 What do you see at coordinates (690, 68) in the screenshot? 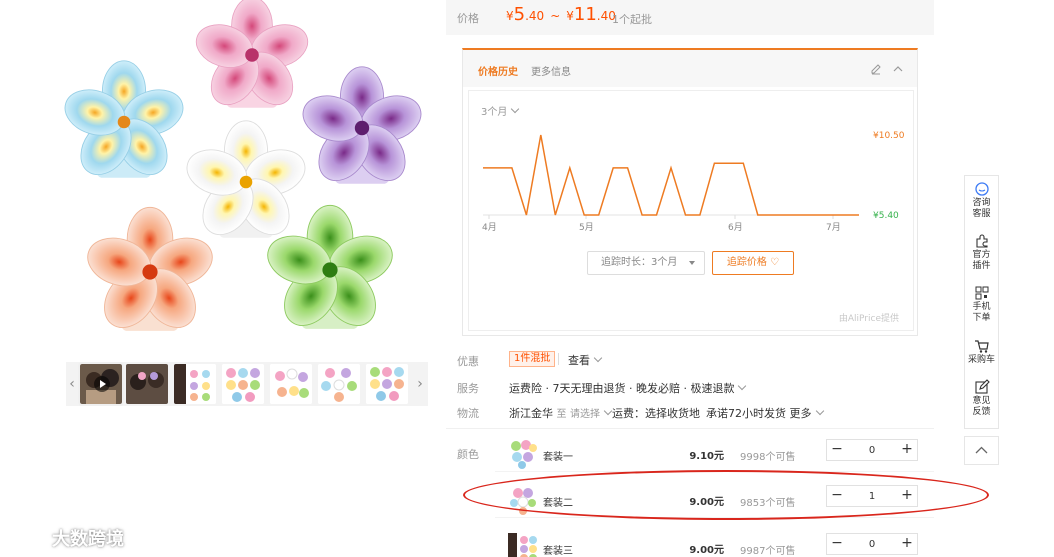
I see `price-history-tabs: 价格历史 更多信息` at bounding box center [690, 68].